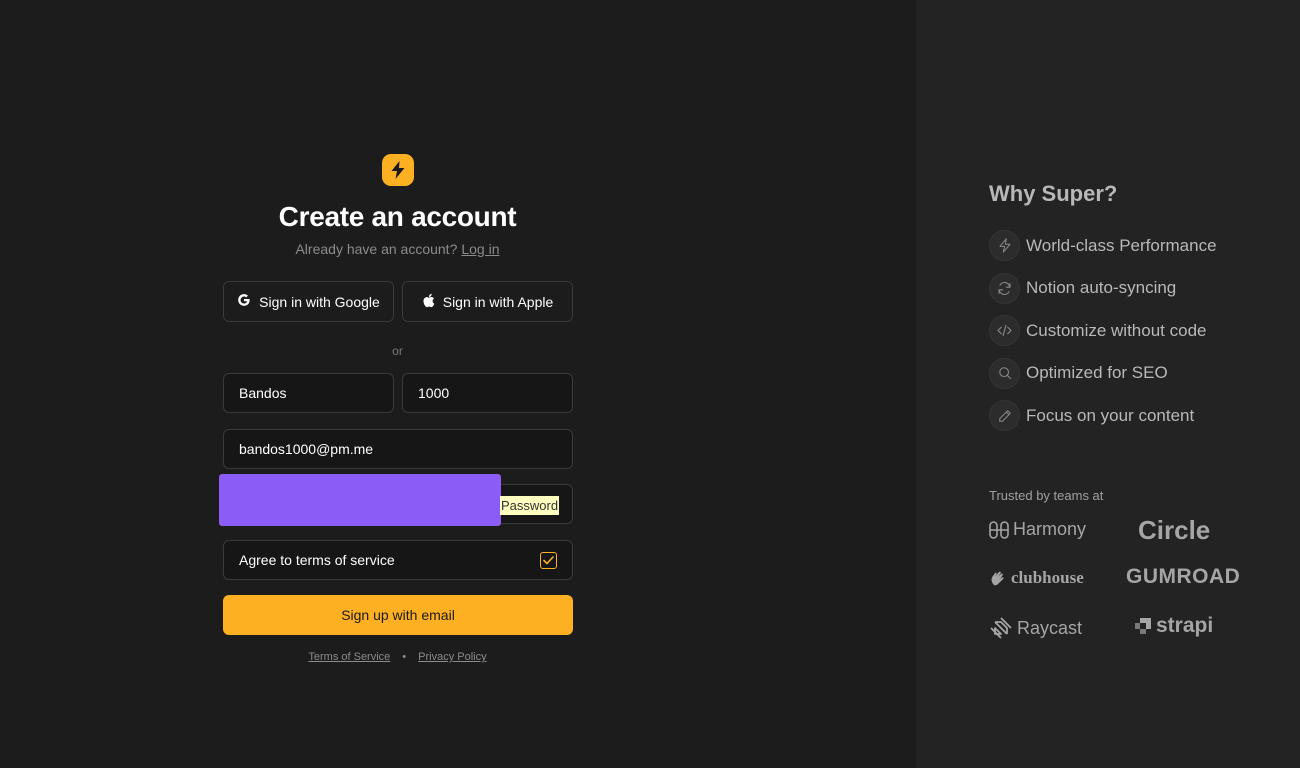 The image size is (1300, 768). Describe the element at coordinates (397, 216) in the screenshot. I see `page-title: Create an account` at that location.